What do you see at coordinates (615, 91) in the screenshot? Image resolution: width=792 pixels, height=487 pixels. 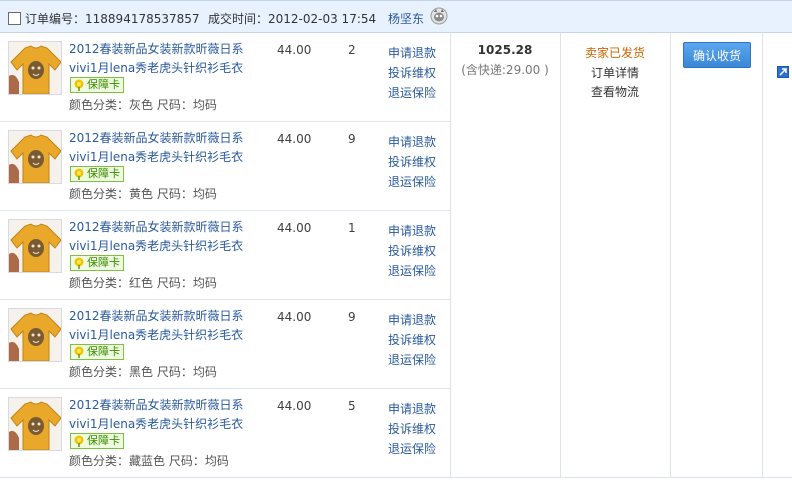 I see `view-logistics-link: 查看物流` at bounding box center [615, 91].